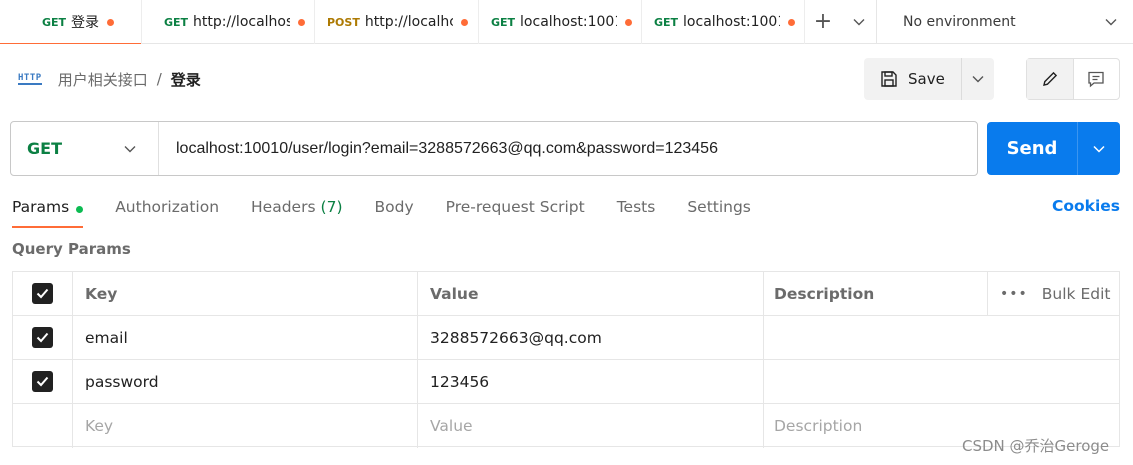 This screenshot has height=465, width=1133. What do you see at coordinates (245, 381) in the screenshot?
I see `param-key-cell: password` at bounding box center [245, 381].